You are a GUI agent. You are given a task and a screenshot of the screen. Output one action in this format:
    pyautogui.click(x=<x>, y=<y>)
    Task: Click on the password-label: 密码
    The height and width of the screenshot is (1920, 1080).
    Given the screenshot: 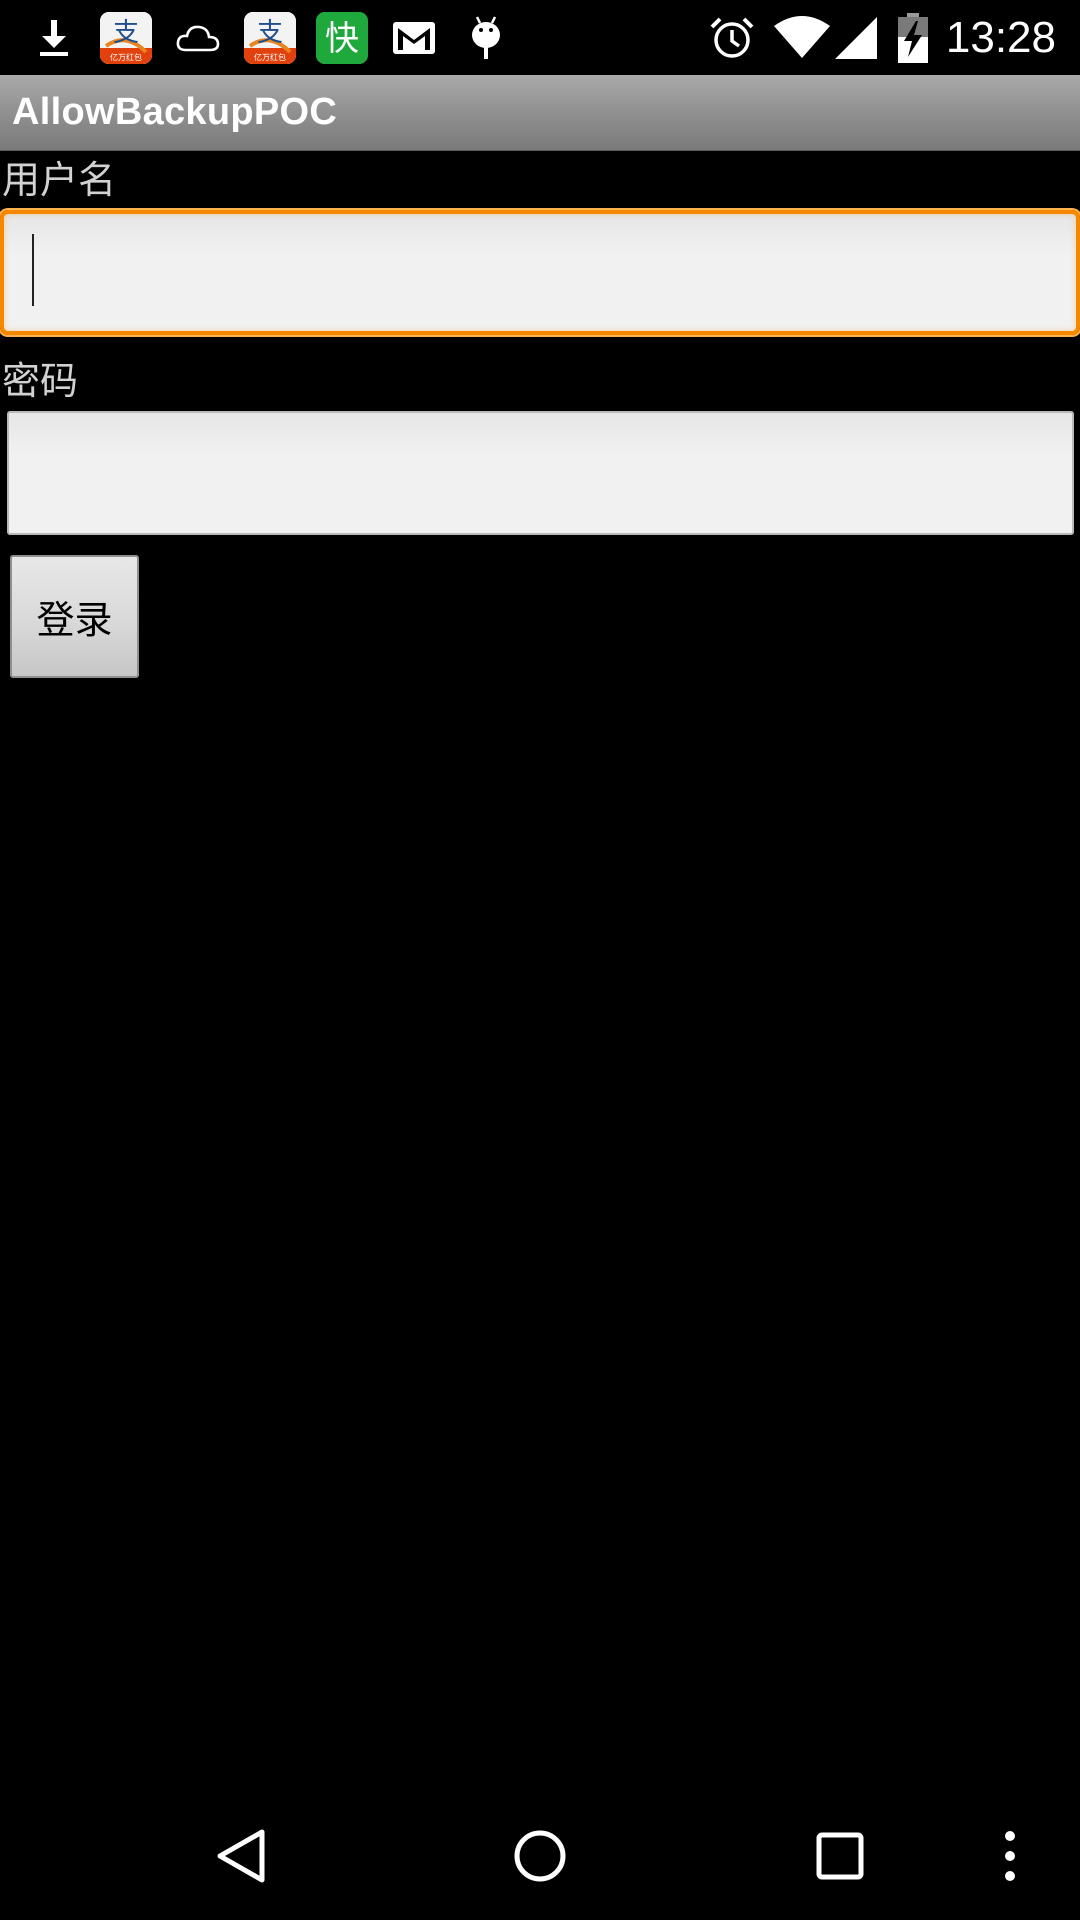 What is the action you would take?
    pyautogui.click(x=40, y=381)
    